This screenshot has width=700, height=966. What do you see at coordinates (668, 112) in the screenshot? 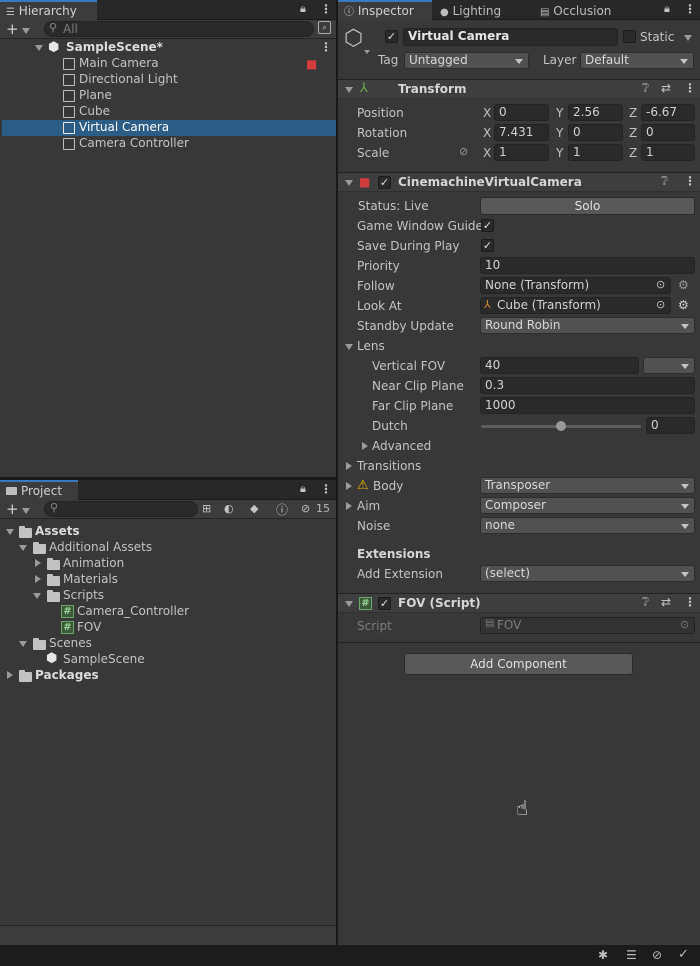
I see `position-z-field: -6.67` at bounding box center [668, 112].